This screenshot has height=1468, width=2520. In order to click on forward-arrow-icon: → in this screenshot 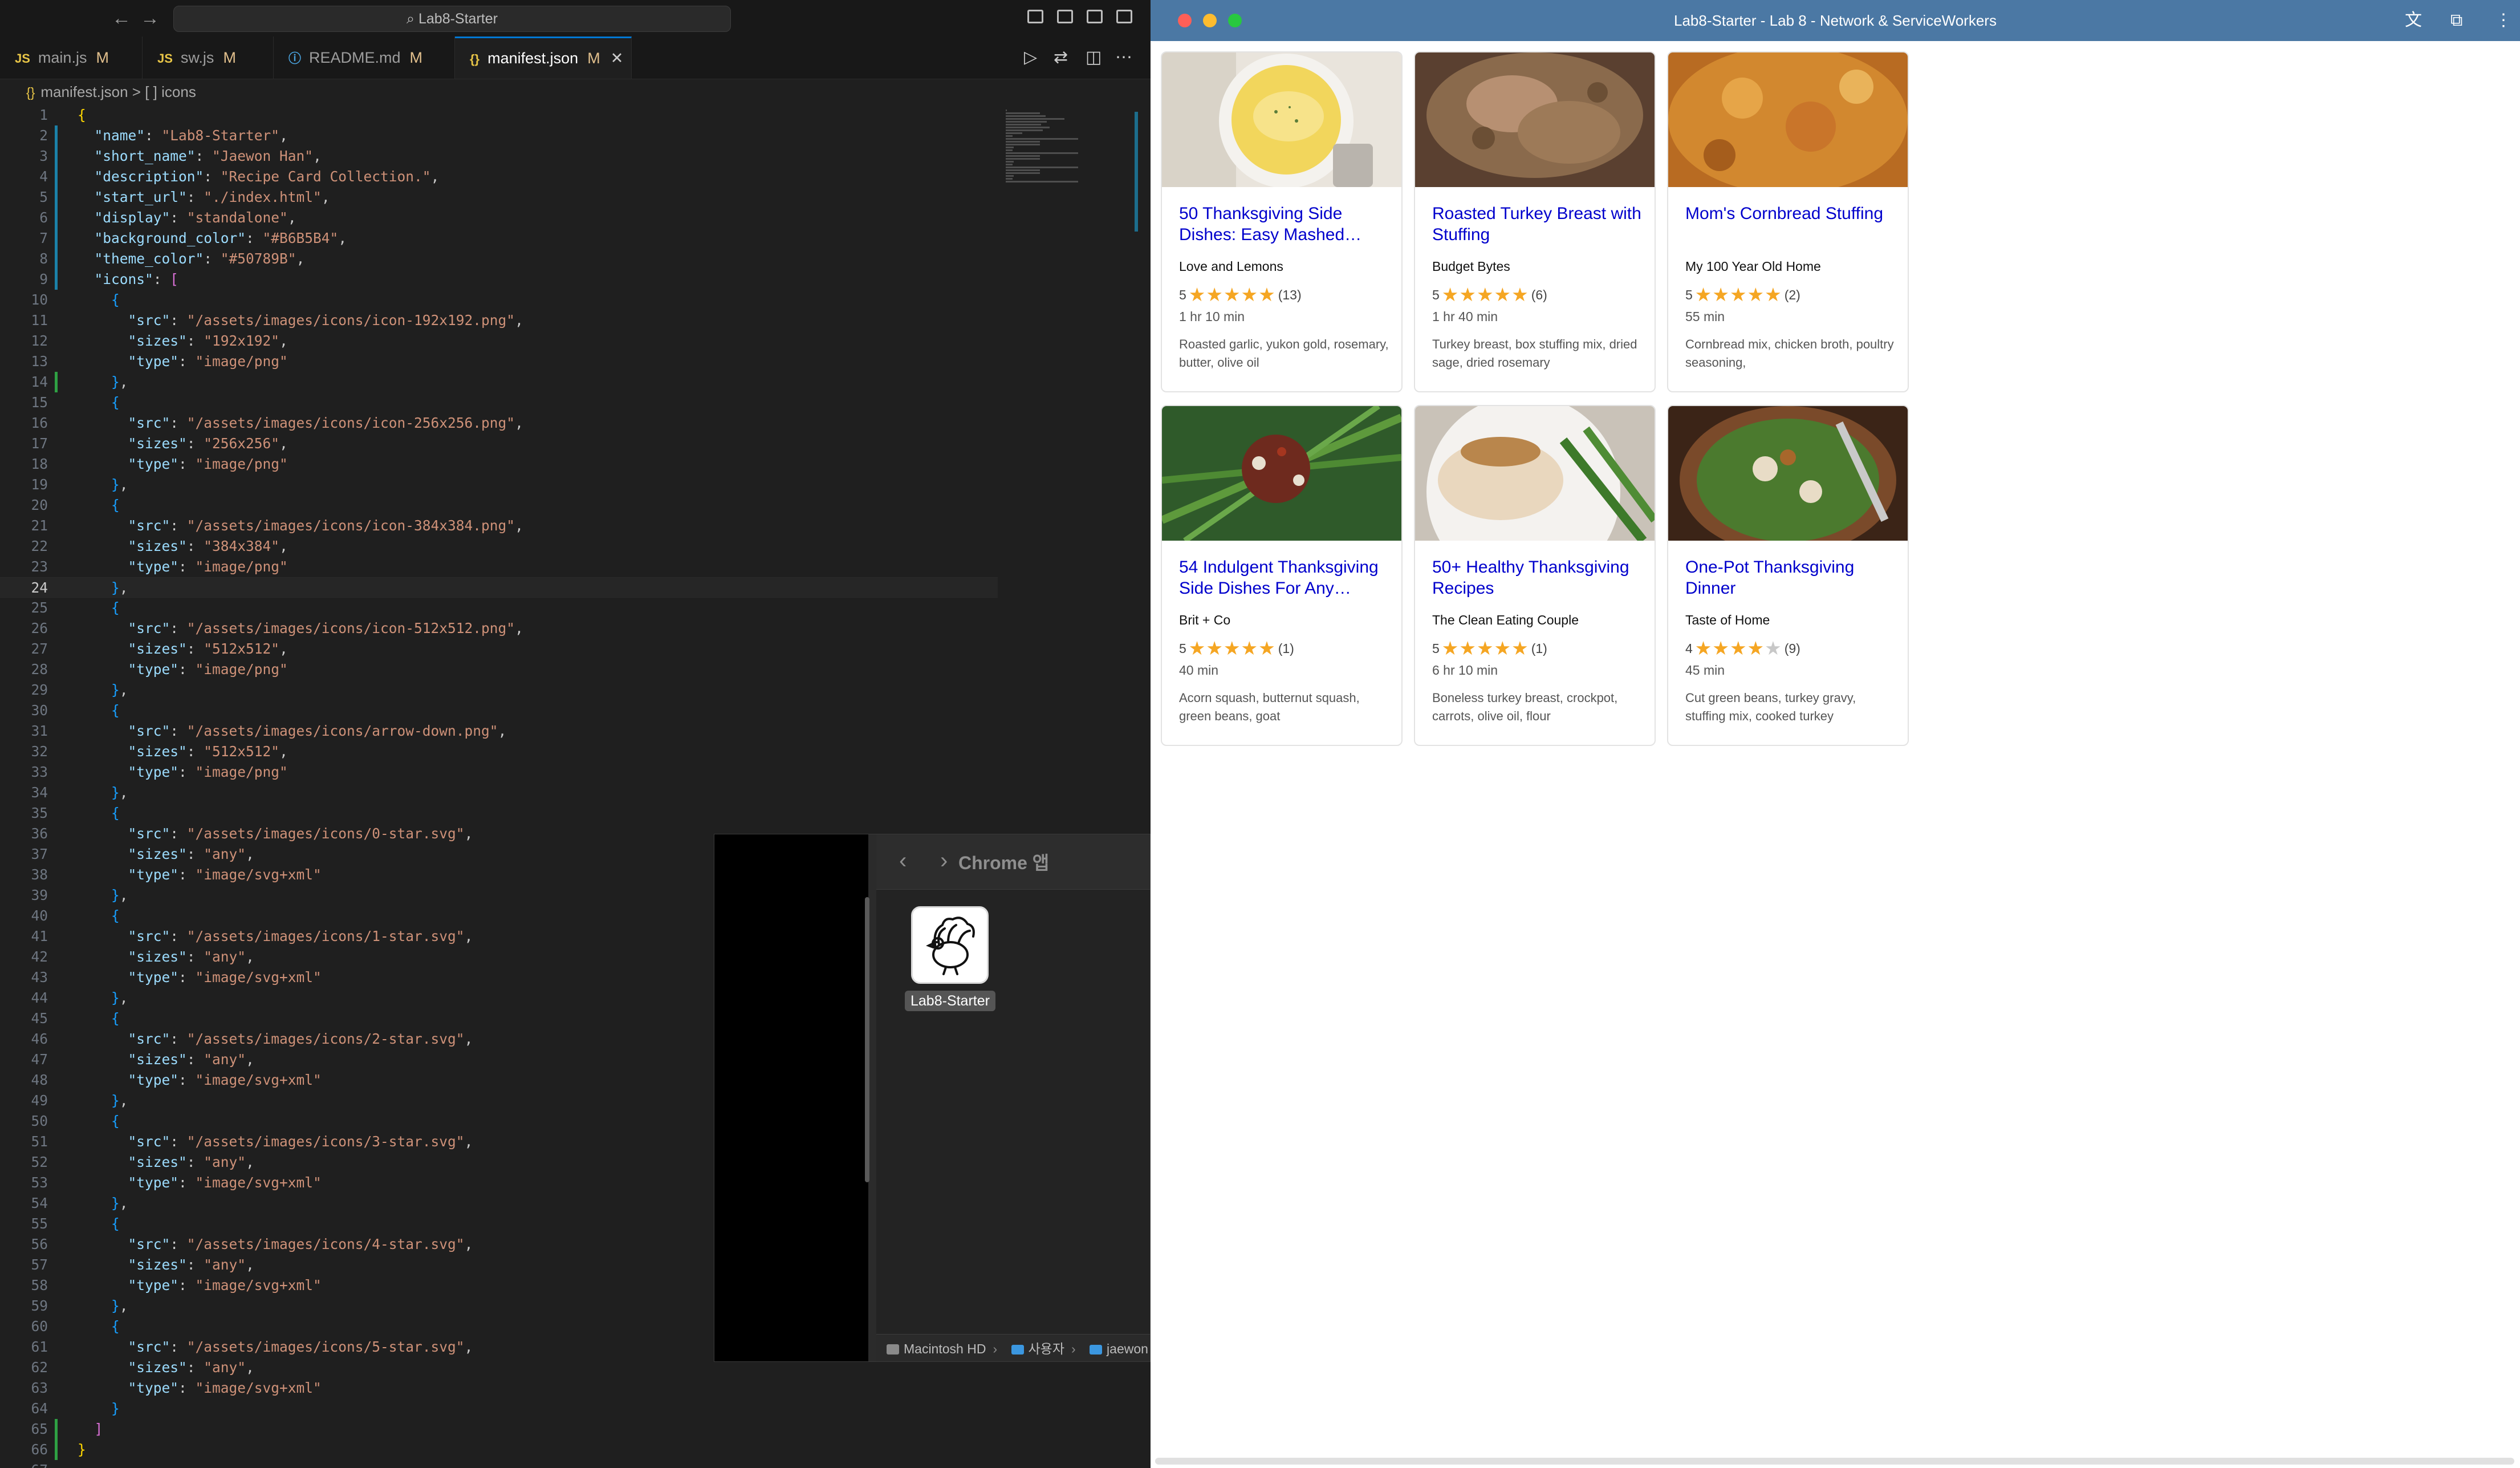, I will do `click(150, 19)`.